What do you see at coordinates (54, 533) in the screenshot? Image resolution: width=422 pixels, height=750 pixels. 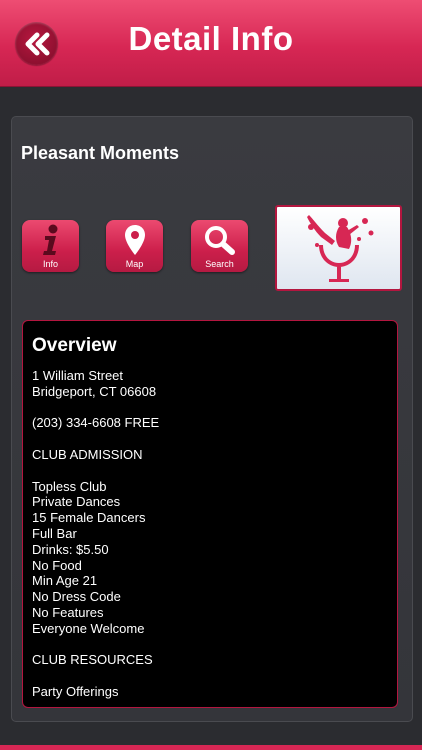 I see `overview-line: Full Bar` at bounding box center [54, 533].